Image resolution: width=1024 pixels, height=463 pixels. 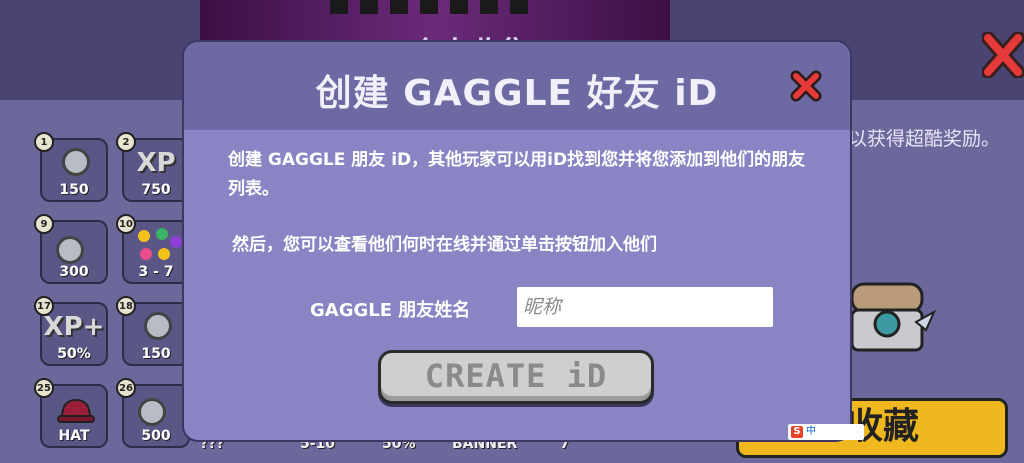 I want to click on xp-icon: XP, so click(x=156, y=163).